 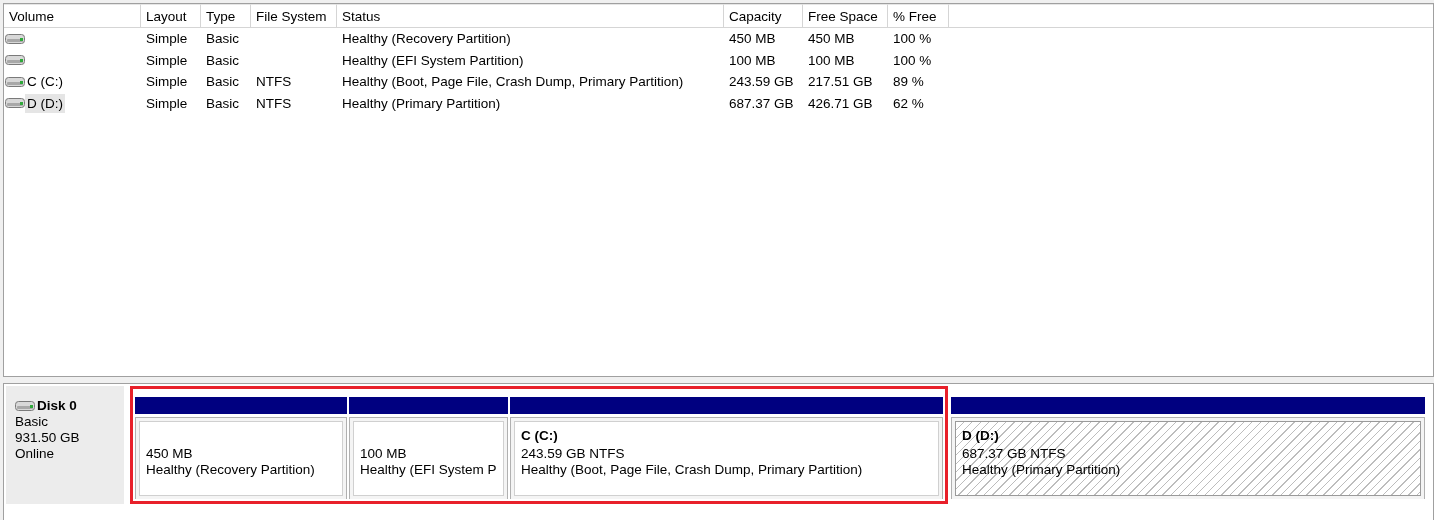 What do you see at coordinates (845, 16) in the screenshot?
I see `column-header: Free Space` at bounding box center [845, 16].